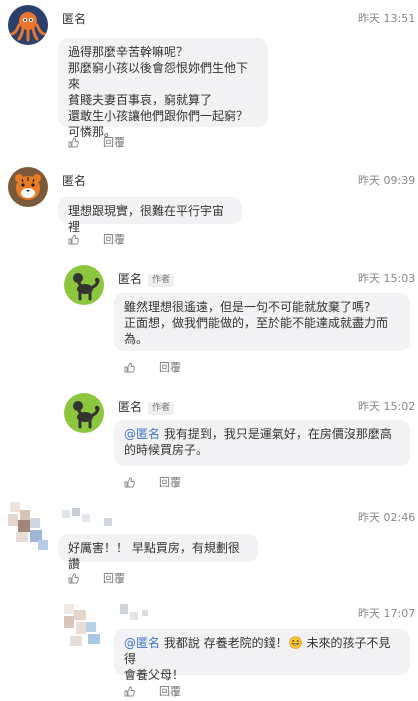  I want to click on comment-body: 我都說 存養老院的錢！, so click(224, 643).